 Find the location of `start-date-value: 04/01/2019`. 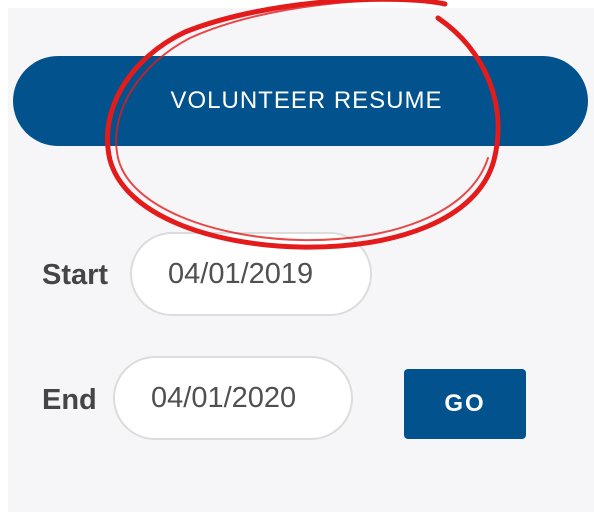

start-date-value: 04/01/2019 is located at coordinates (241, 273).